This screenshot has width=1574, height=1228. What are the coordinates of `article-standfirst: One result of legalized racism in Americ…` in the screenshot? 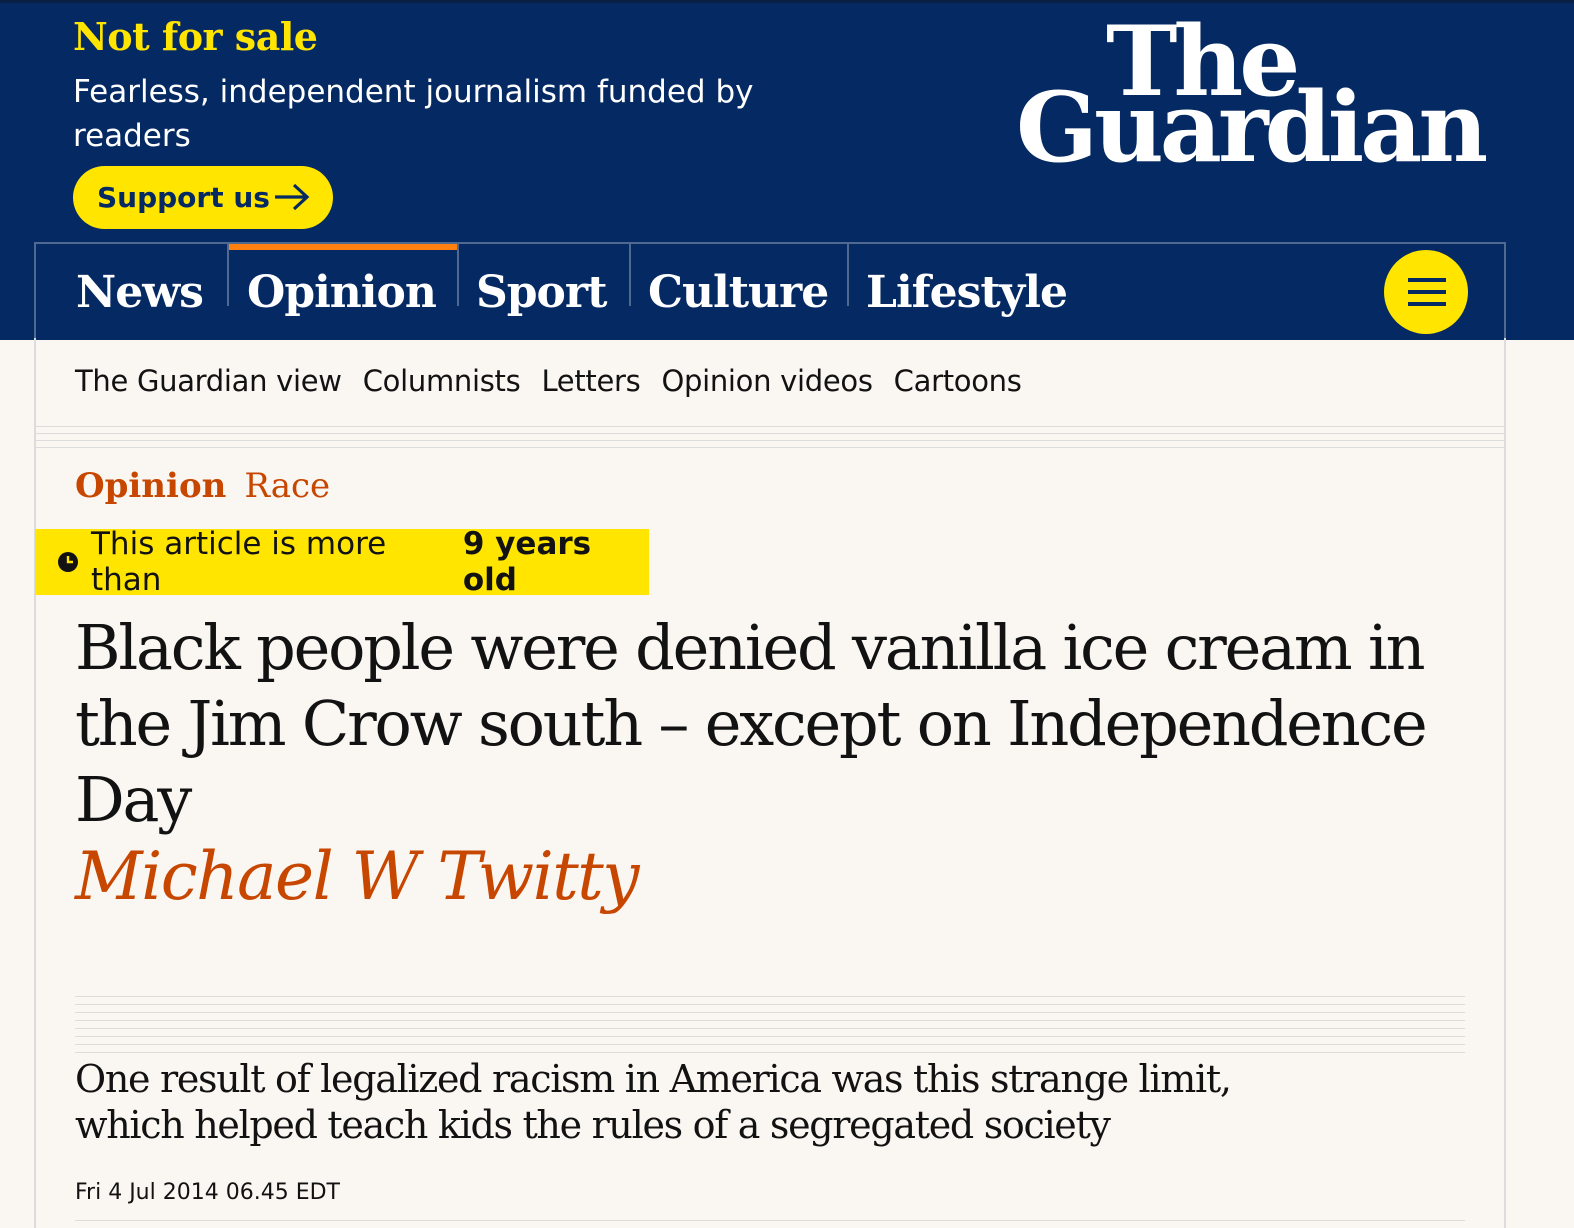 It's located at (653, 1102).